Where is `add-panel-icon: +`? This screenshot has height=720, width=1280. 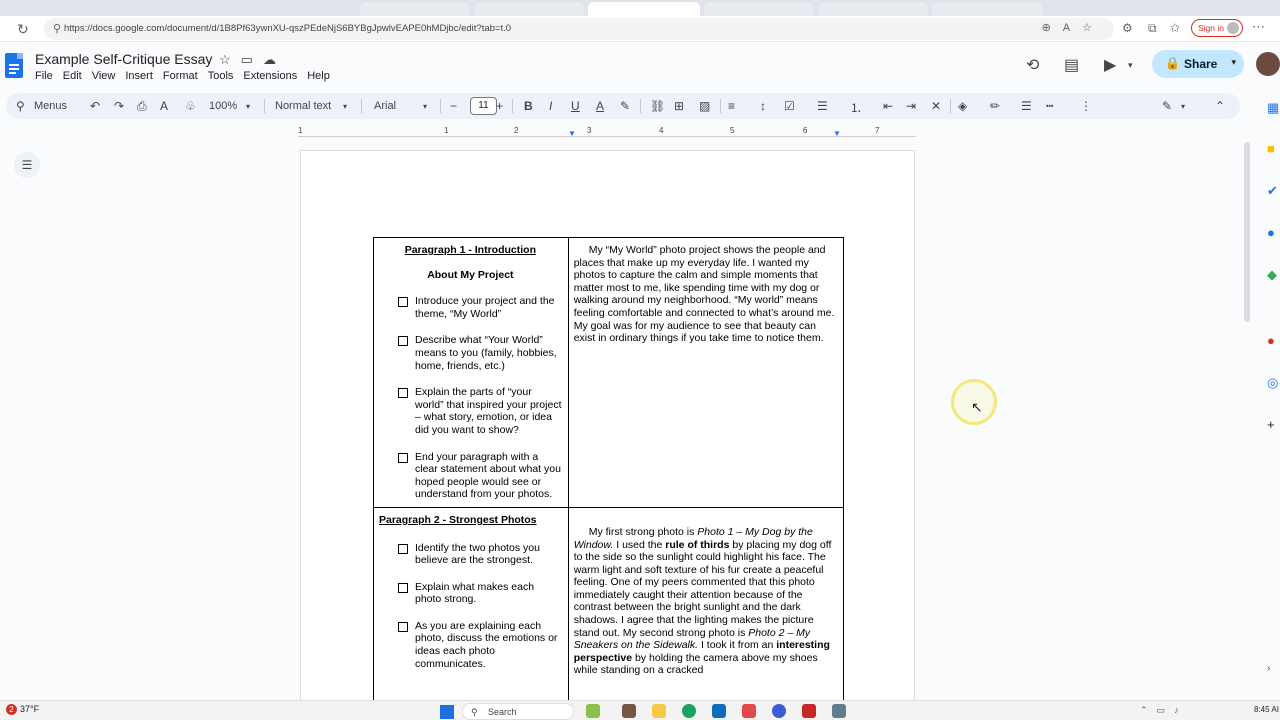
add-panel-icon: + is located at coordinates (1271, 424).